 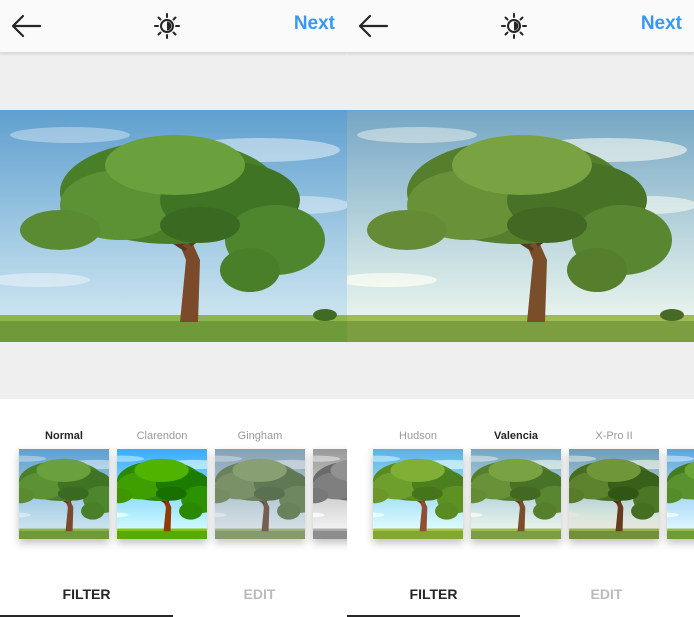 What do you see at coordinates (260, 436) in the screenshot?
I see `filter-label: Gingham` at bounding box center [260, 436].